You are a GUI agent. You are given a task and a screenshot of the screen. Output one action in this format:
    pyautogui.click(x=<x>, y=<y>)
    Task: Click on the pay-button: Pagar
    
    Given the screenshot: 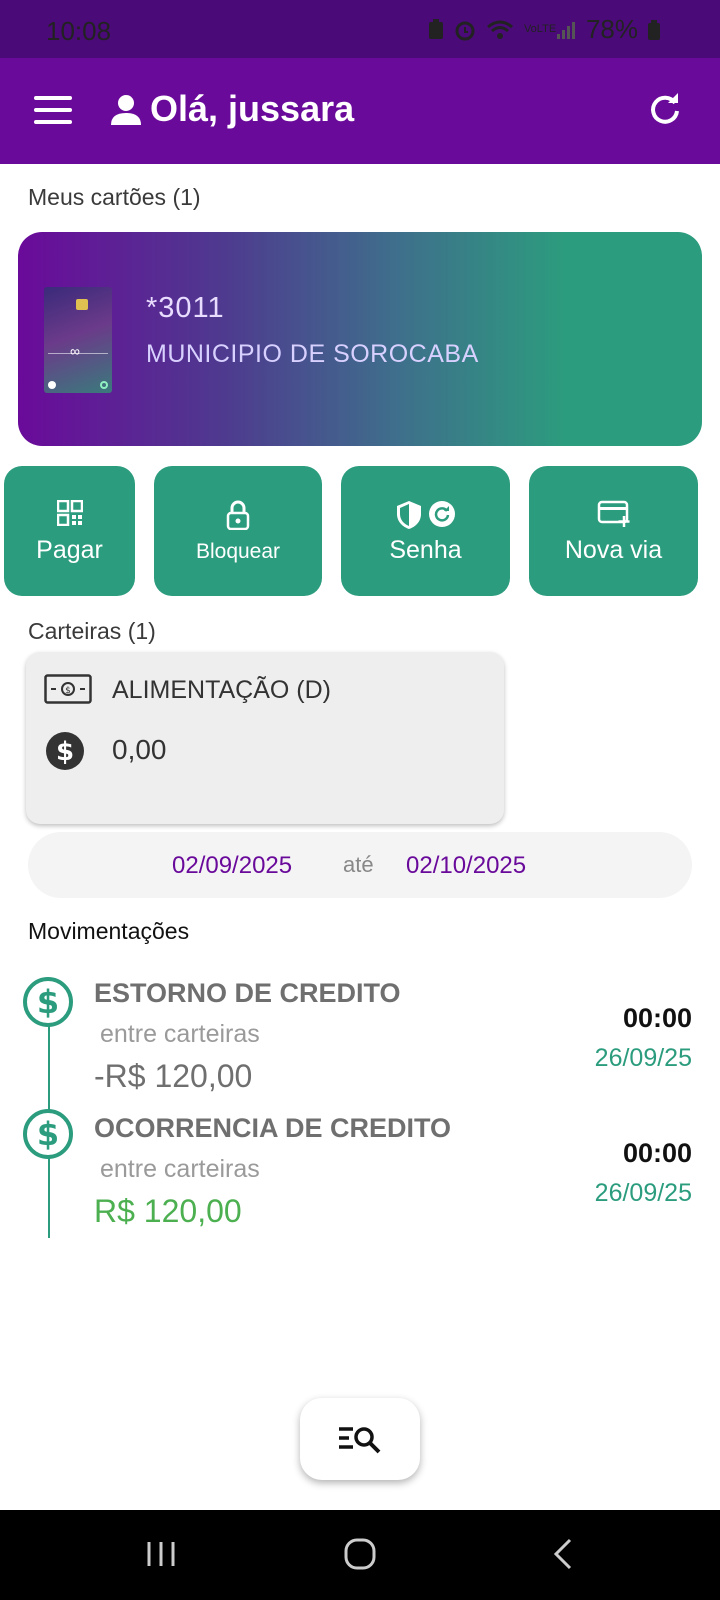 What is the action you would take?
    pyautogui.click(x=69, y=531)
    